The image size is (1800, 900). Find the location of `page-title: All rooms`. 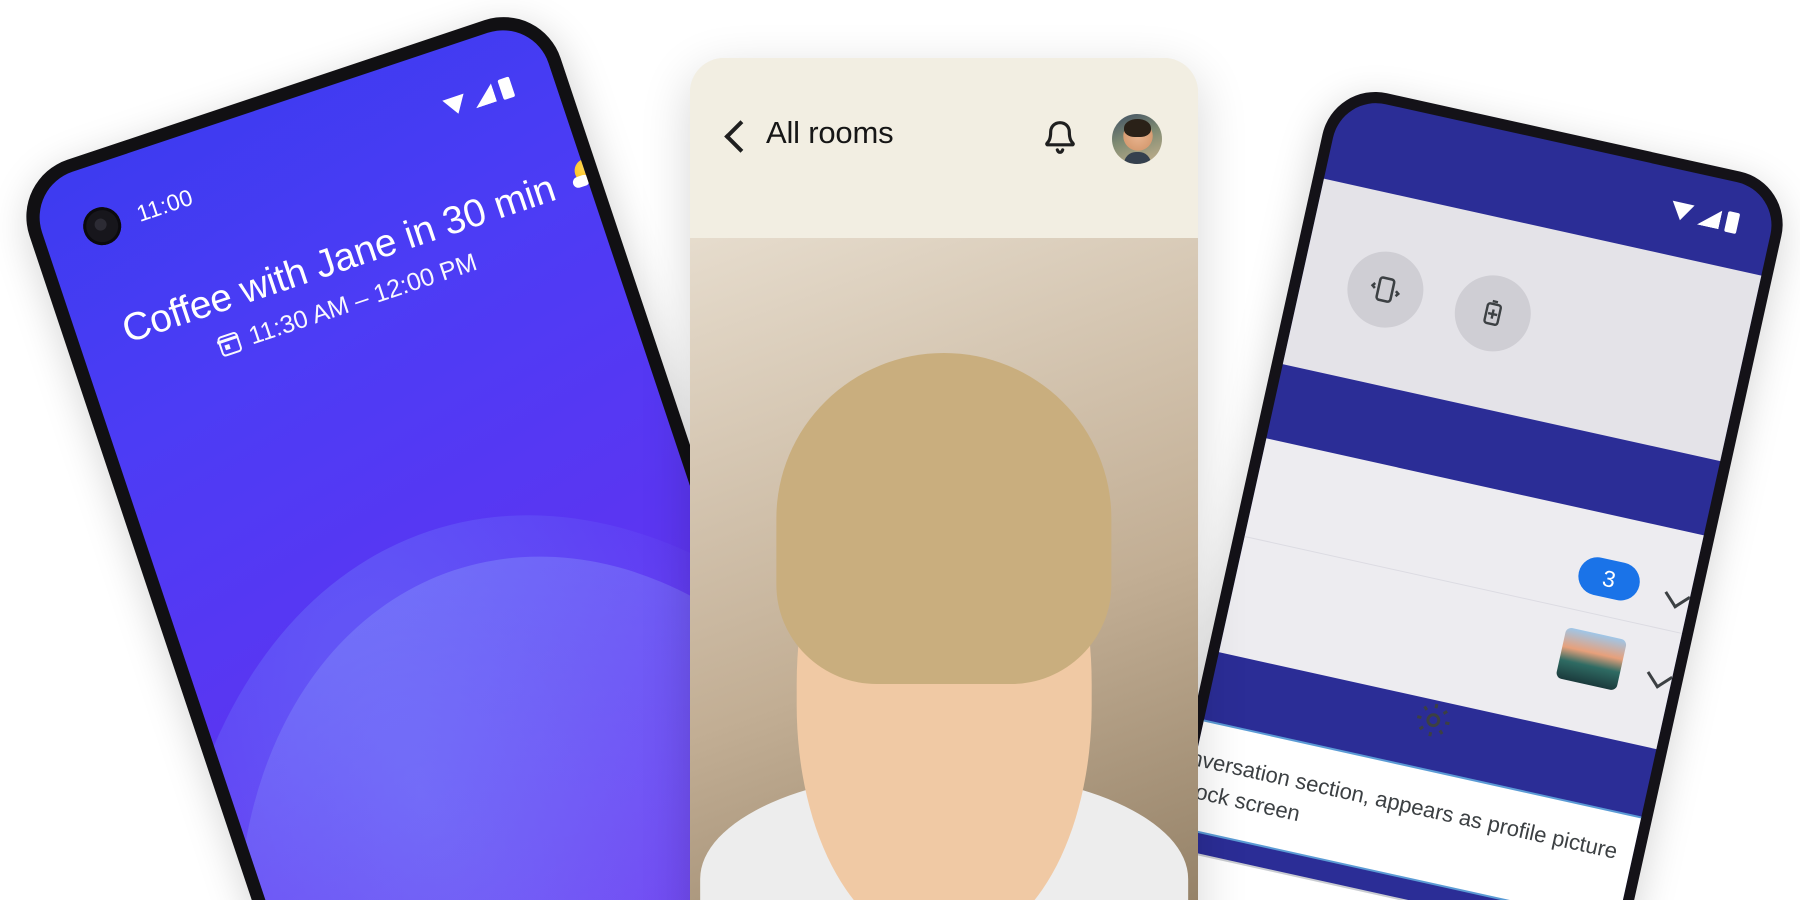

page-title: All rooms is located at coordinates (830, 132).